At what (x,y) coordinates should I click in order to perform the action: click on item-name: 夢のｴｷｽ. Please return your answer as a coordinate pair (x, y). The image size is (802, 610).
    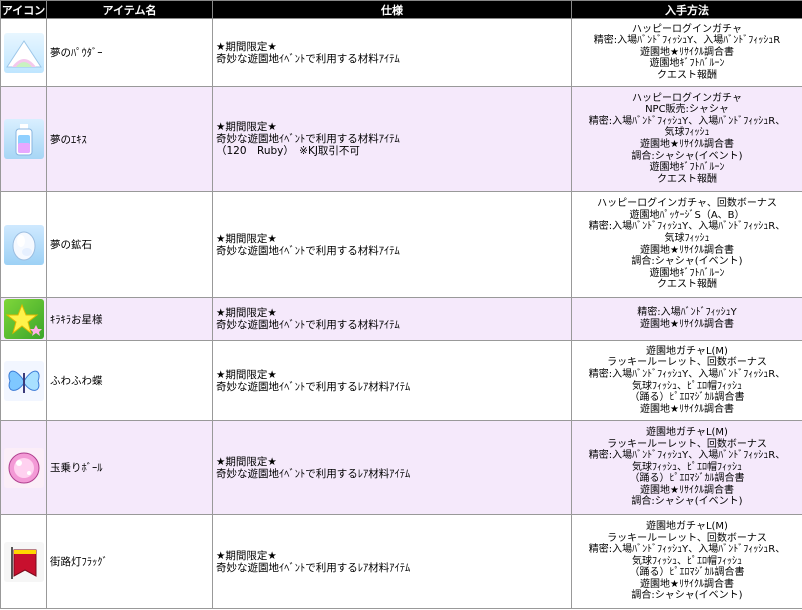
    Looking at the image, I should click on (129, 139).